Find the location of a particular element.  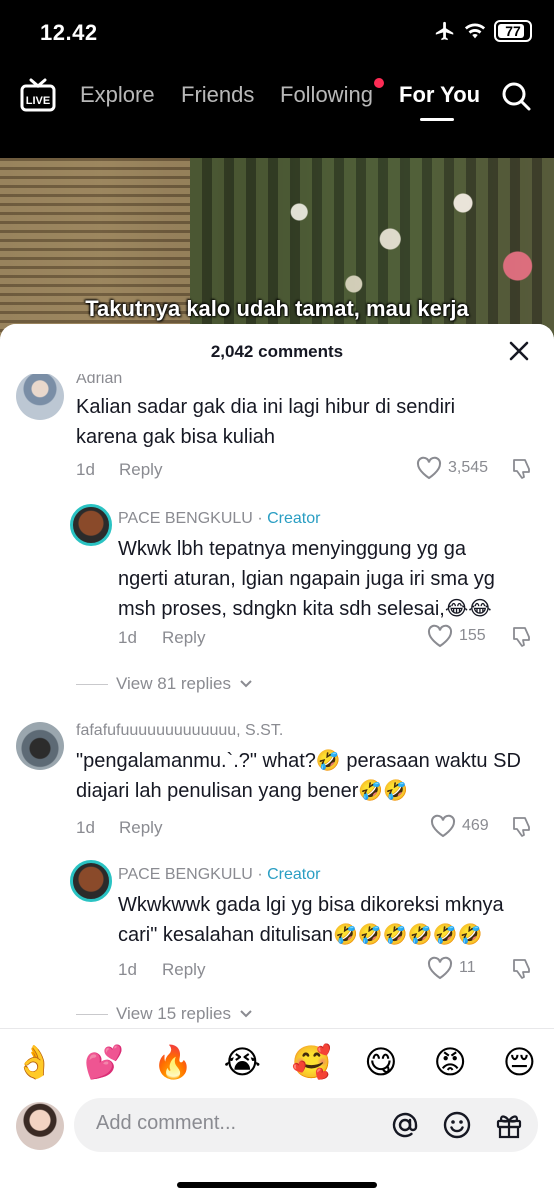

comment-box is located at coordinates (306, 1125).